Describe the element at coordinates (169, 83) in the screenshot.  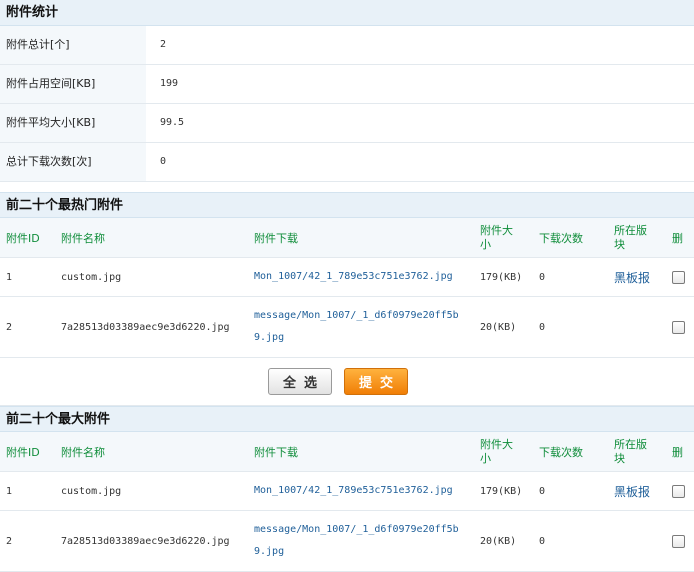
I see `stat-value: 199` at that location.